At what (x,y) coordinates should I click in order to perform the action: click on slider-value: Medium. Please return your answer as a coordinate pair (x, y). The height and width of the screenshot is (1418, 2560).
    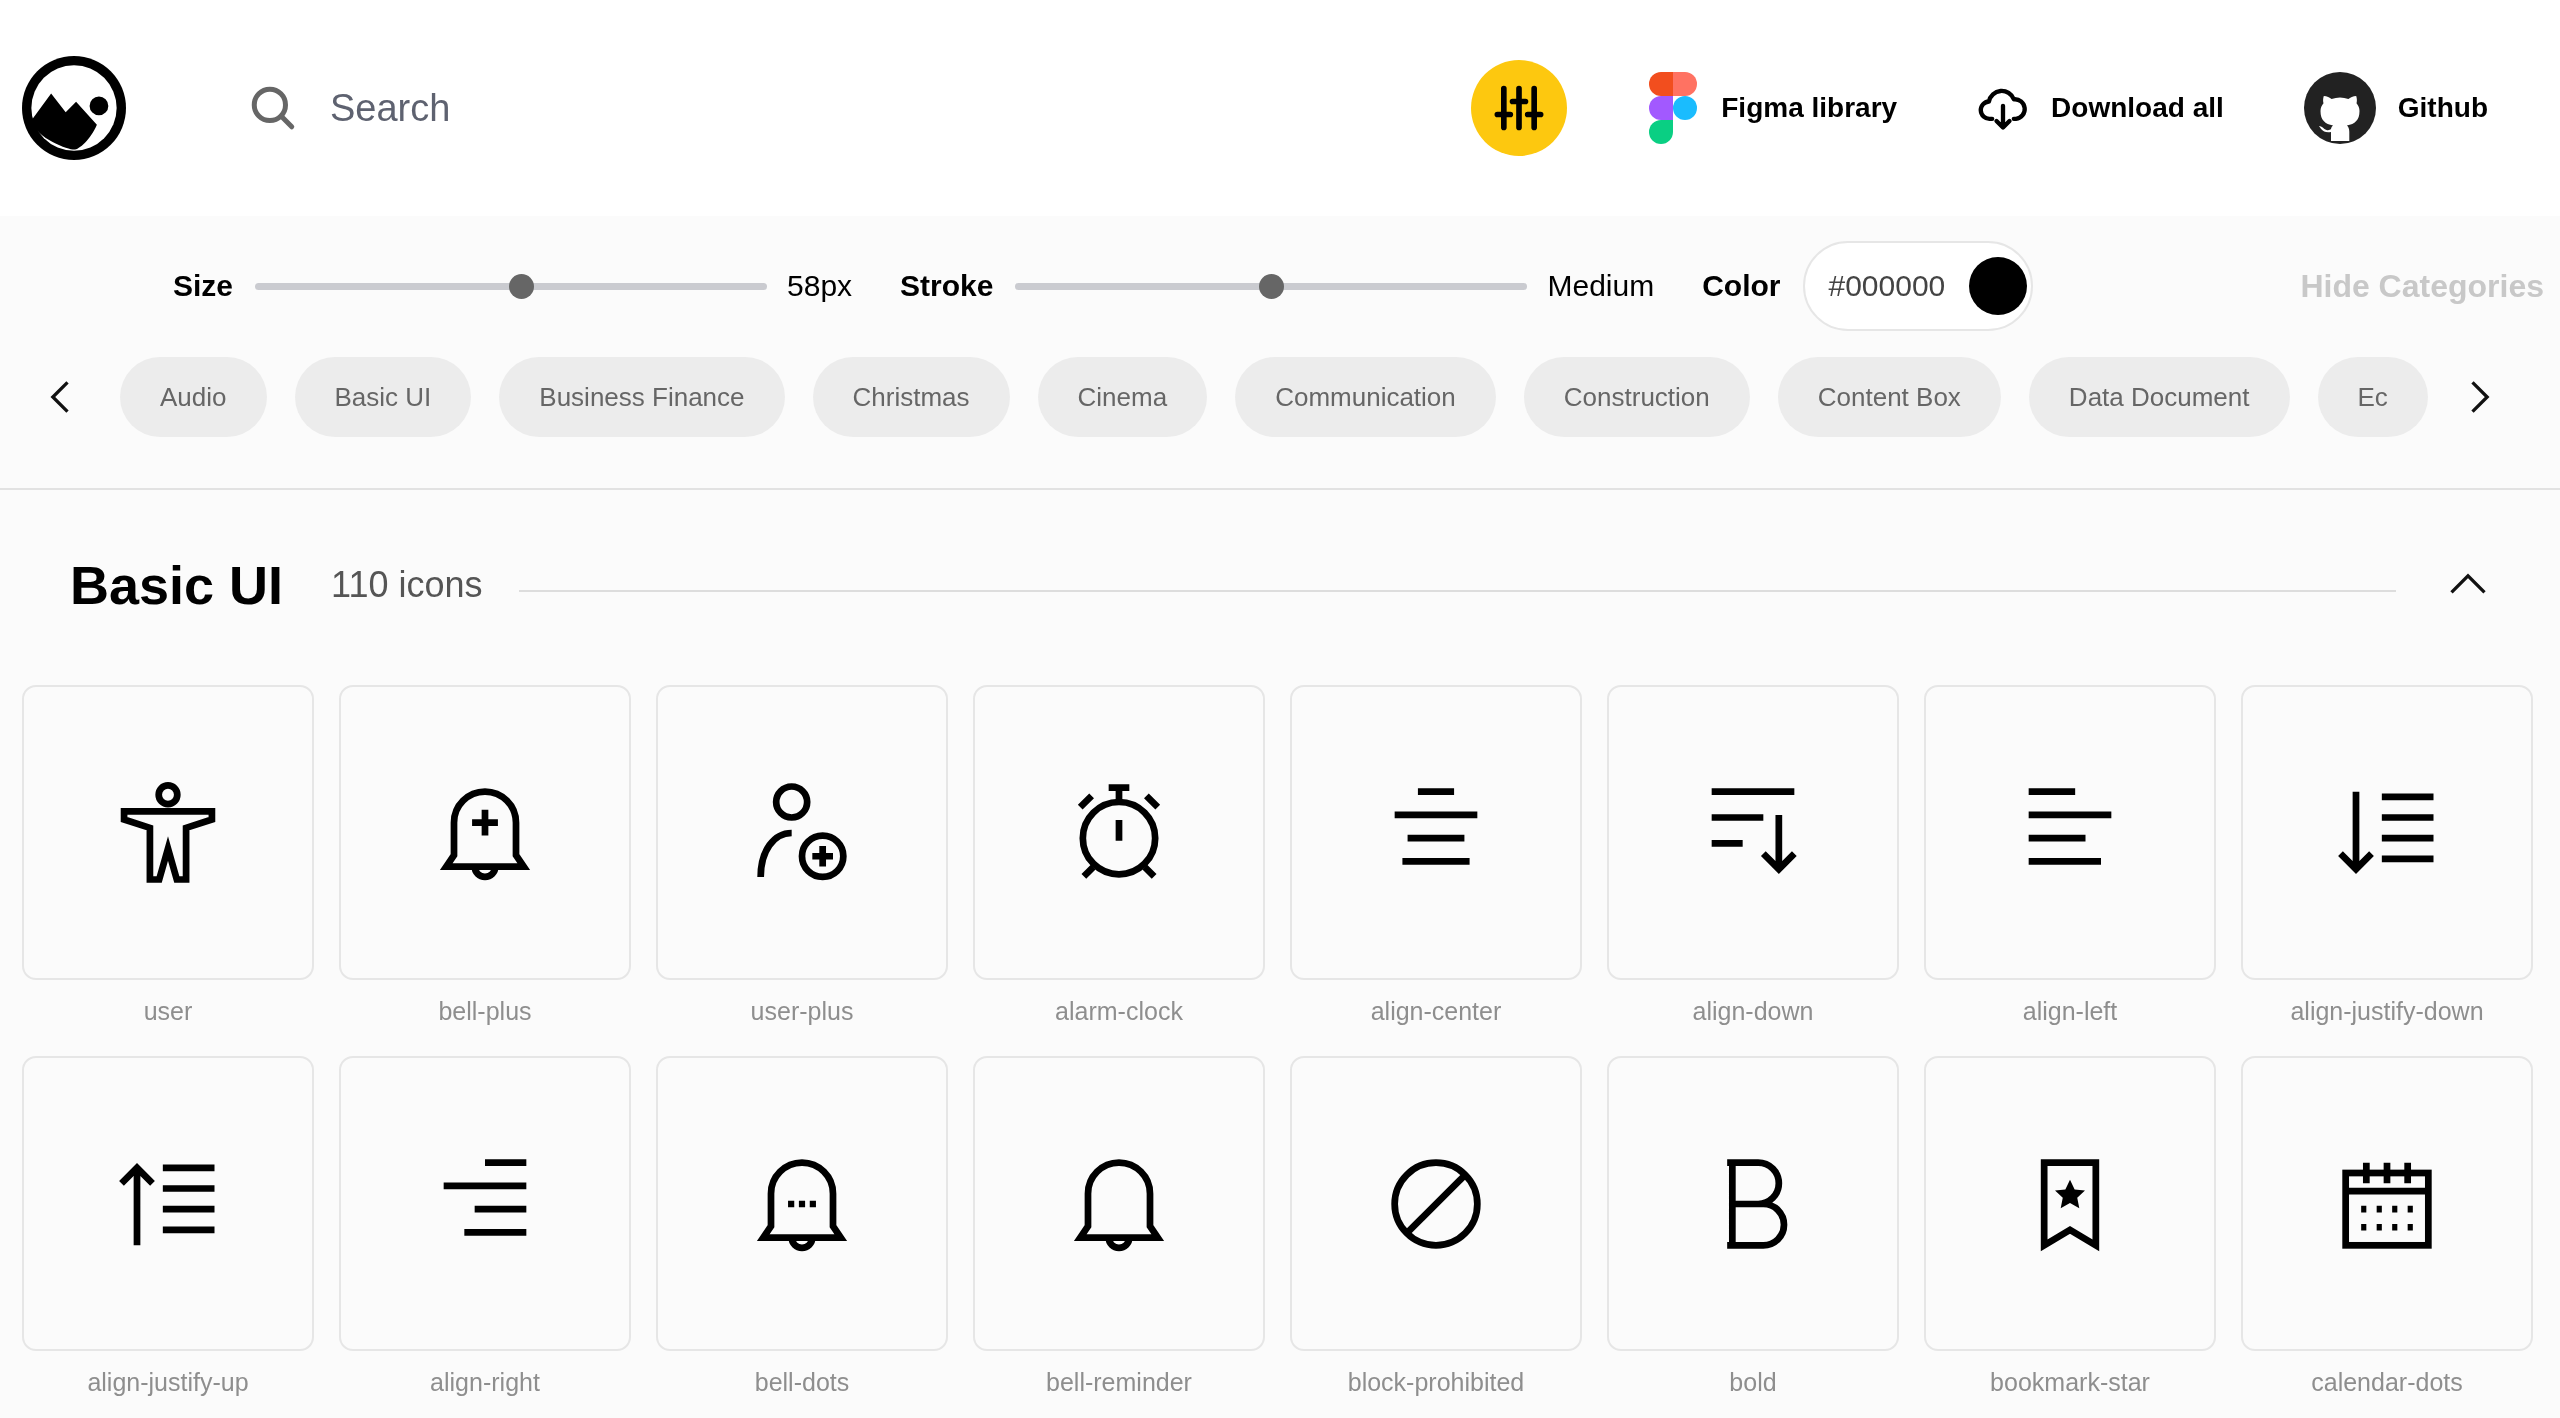
    Looking at the image, I should click on (1601, 286).